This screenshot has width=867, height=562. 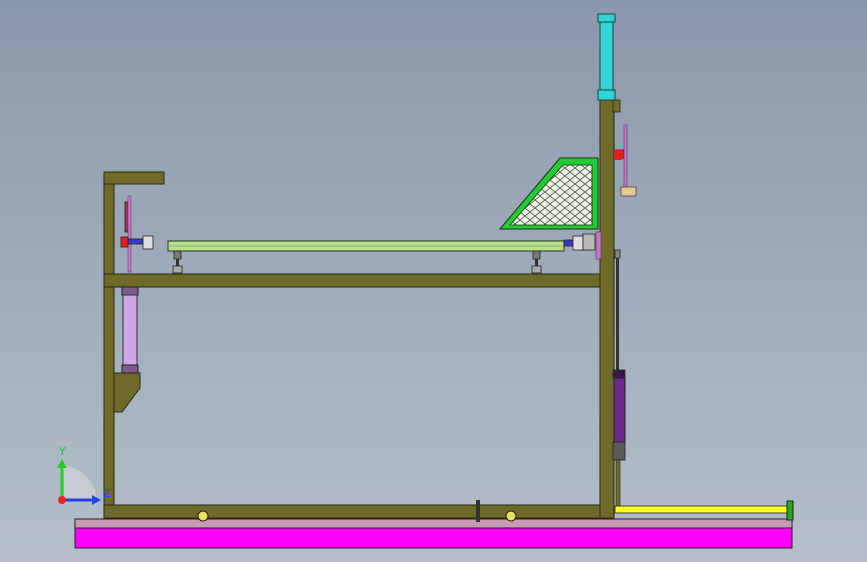 What do you see at coordinates (62, 500) in the screenshot?
I see `triad-origin` at bounding box center [62, 500].